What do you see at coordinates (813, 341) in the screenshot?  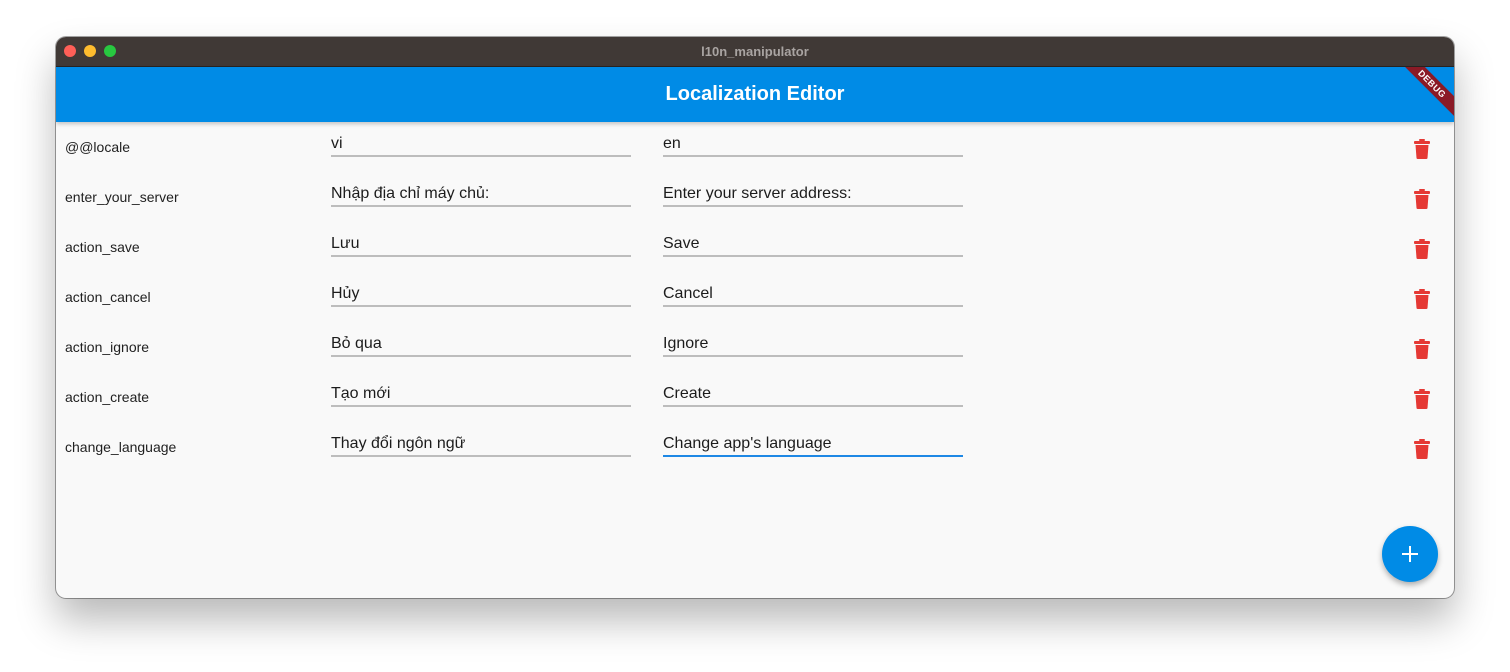 I see `en-translation-field: Ignore` at bounding box center [813, 341].